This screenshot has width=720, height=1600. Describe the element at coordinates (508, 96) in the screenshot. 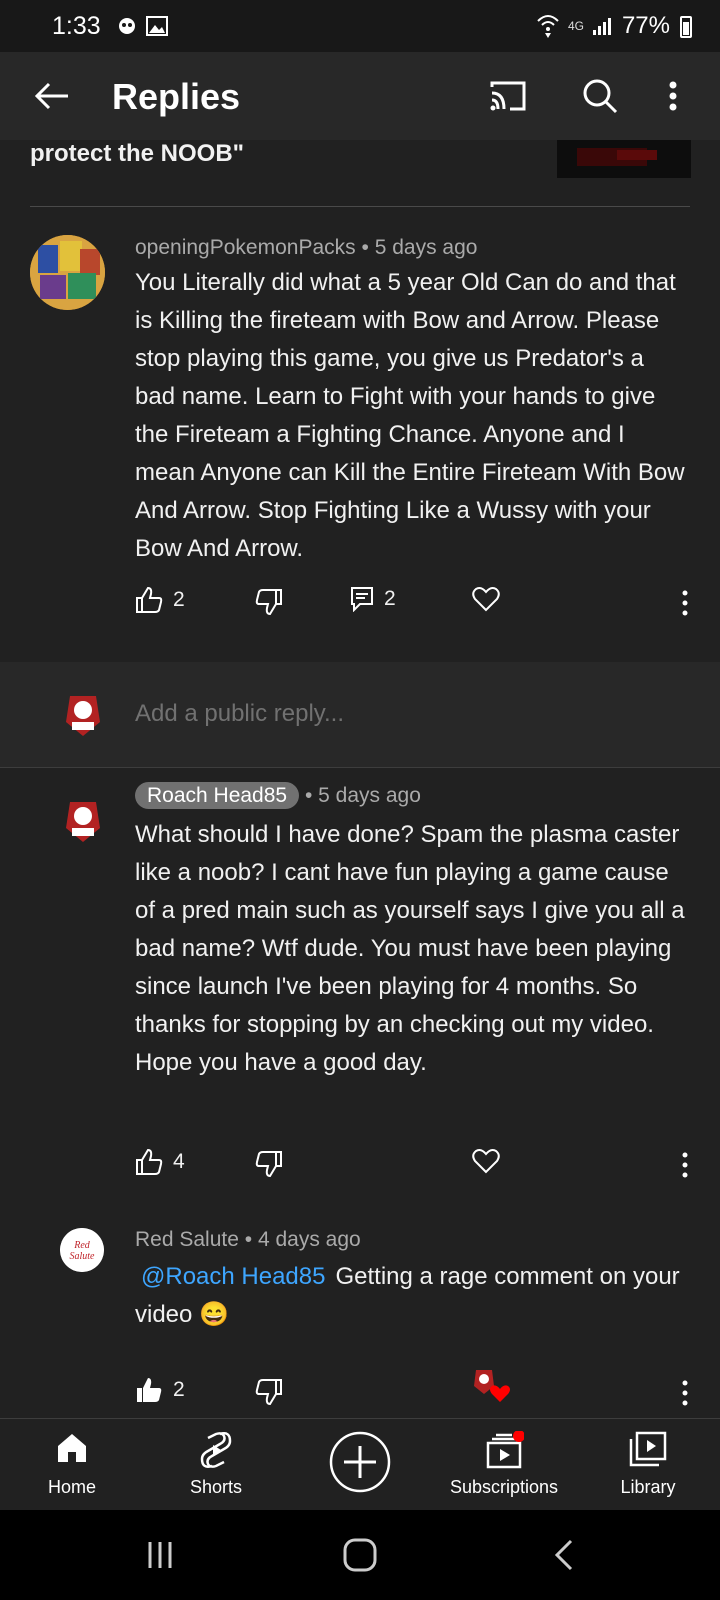

I see `cast-icon` at that location.